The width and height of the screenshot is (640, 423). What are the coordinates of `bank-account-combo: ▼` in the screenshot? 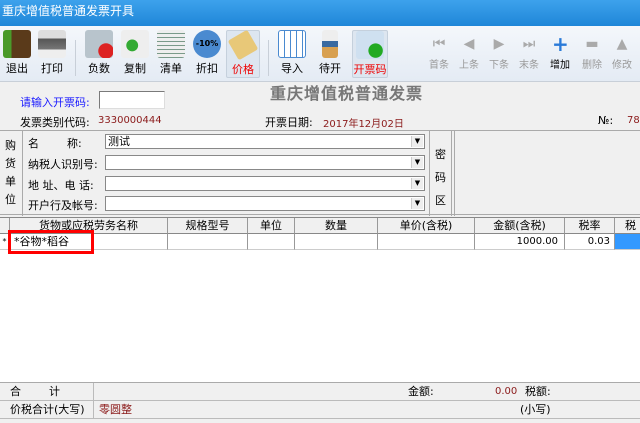 It's located at (265, 203).